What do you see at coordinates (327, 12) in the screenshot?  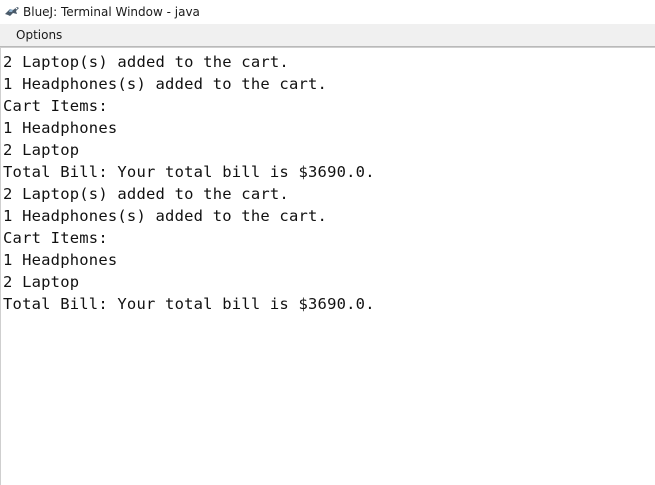 I see `title-bar: BlueJ: Terminal Window - java` at bounding box center [327, 12].